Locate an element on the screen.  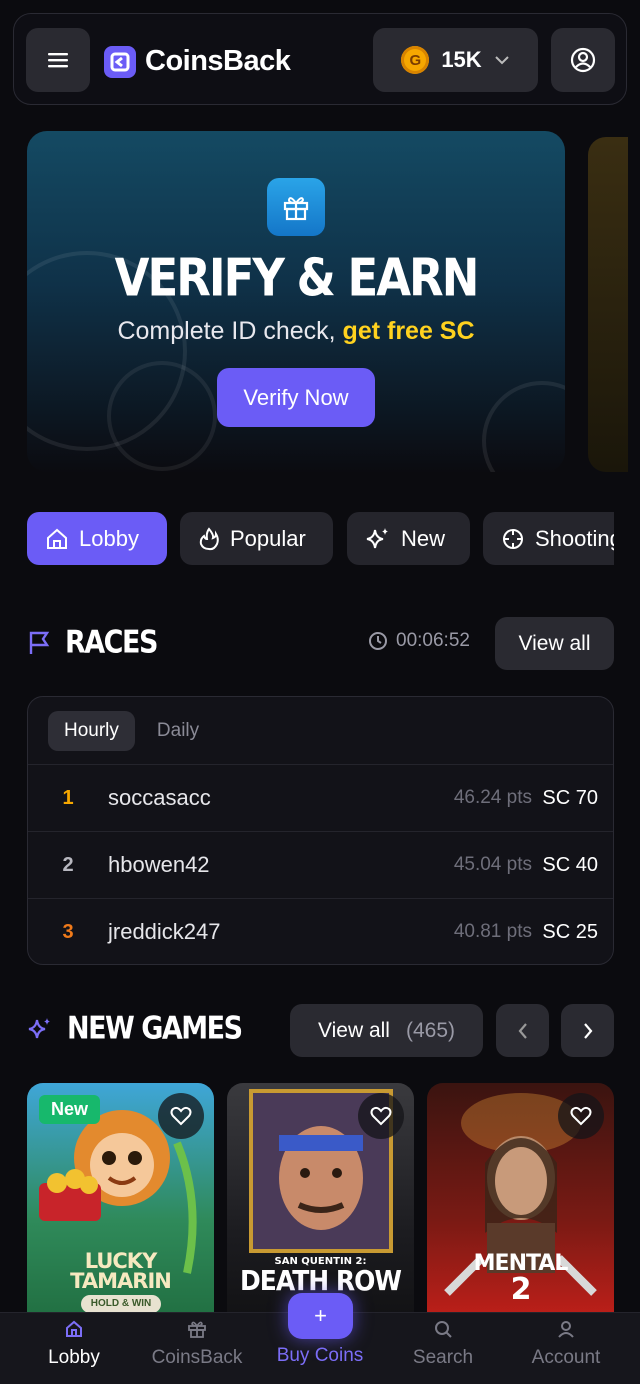
top-bar: CoinsBack G 15K is located at coordinates (320, 59).